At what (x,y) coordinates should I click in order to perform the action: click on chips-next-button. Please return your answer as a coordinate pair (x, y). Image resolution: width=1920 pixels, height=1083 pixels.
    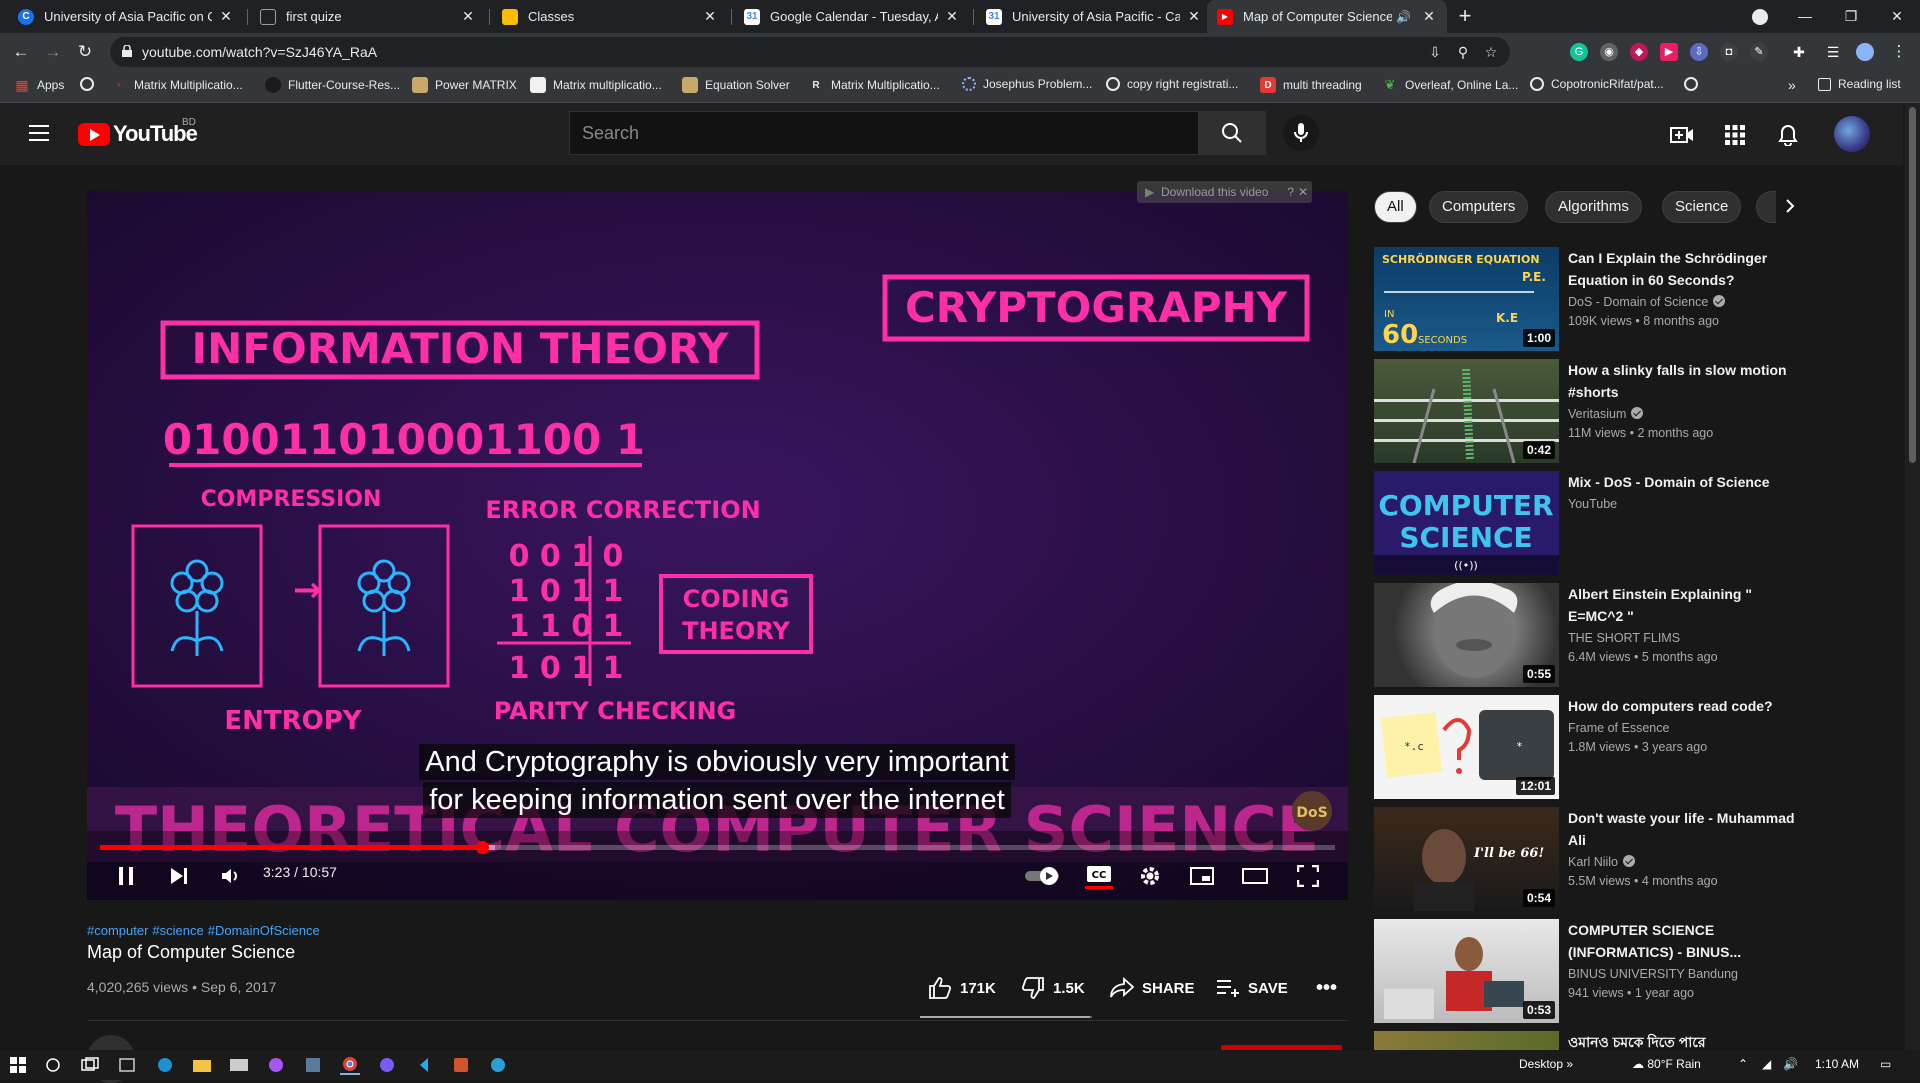
    Looking at the image, I should click on (1790, 206).